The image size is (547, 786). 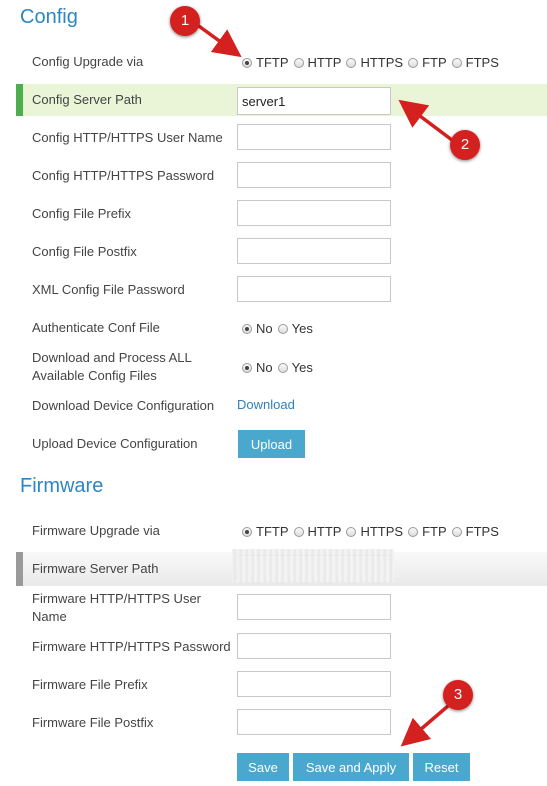 I want to click on callout-badge-2: 2, so click(x=465, y=145).